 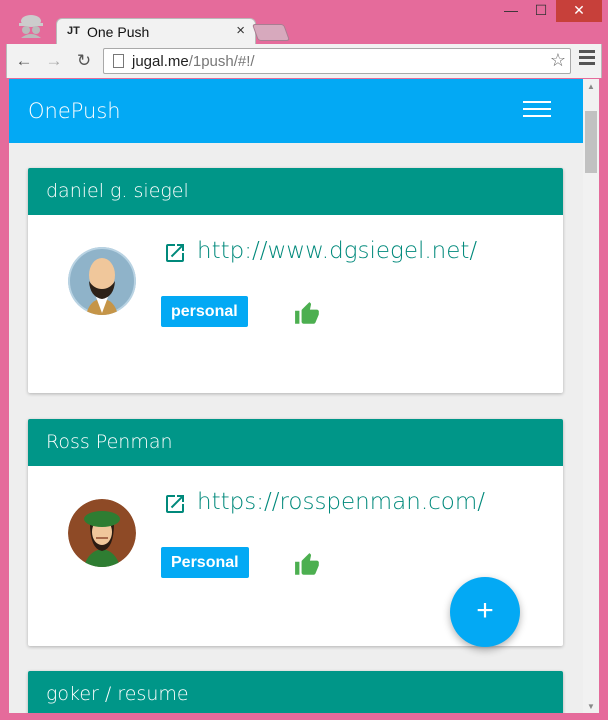 I want to click on page-icon, so click(x=118, y=61).